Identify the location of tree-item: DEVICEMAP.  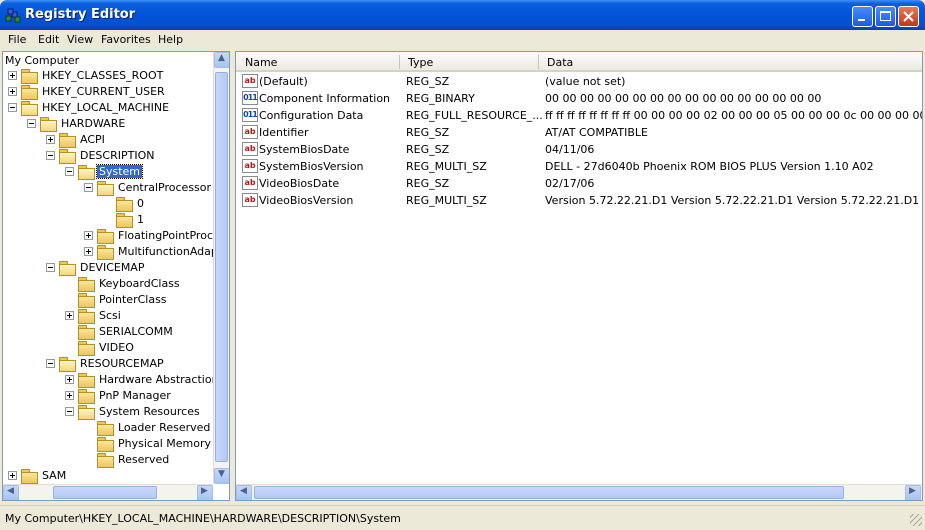
(108, 268).